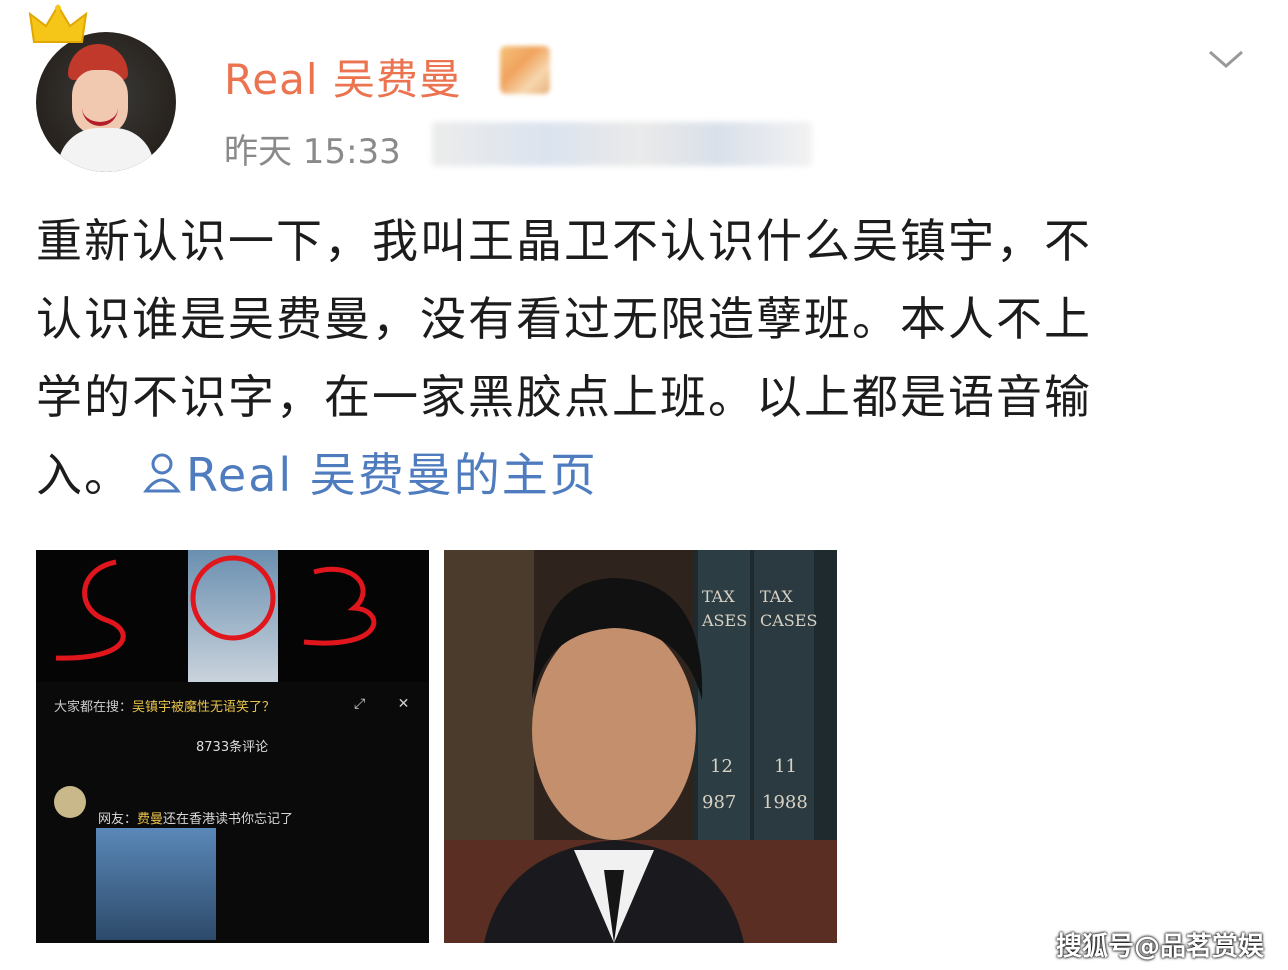 The width and height of the screenshot is (1288, 970). I want to click on crown-icon, so click(58, 23).